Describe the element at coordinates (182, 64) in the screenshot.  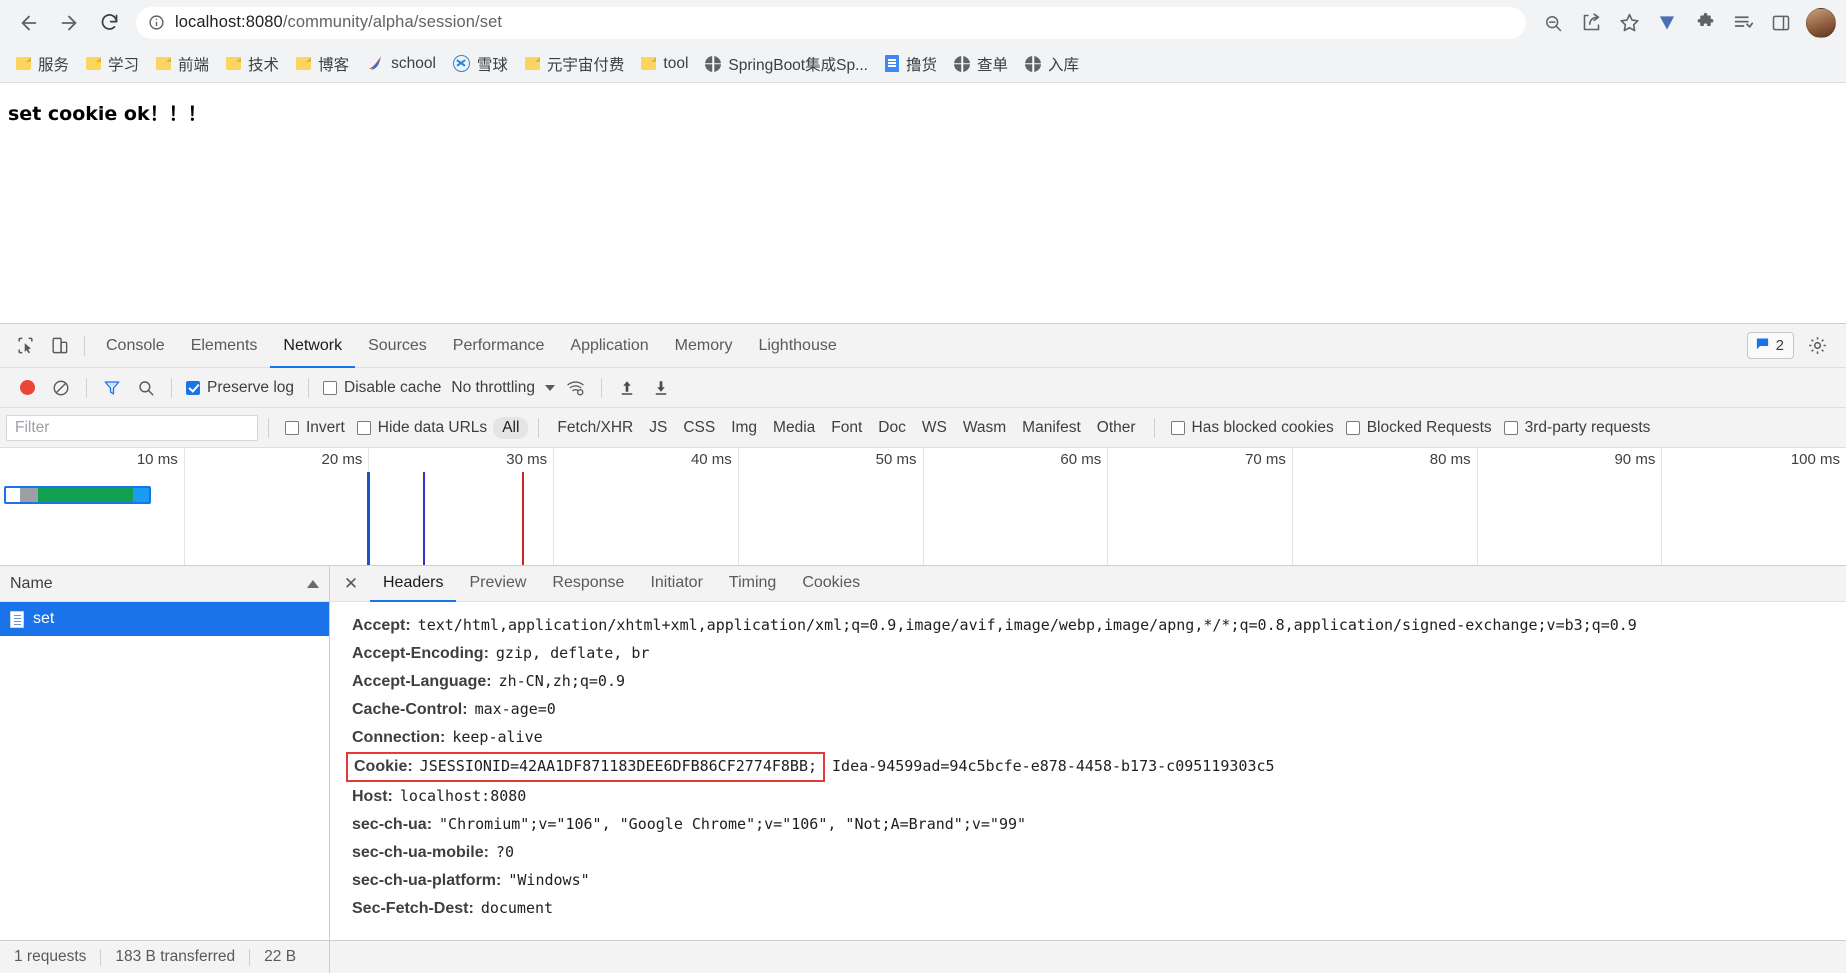
I see `bookmark-item: 前端` at that location.